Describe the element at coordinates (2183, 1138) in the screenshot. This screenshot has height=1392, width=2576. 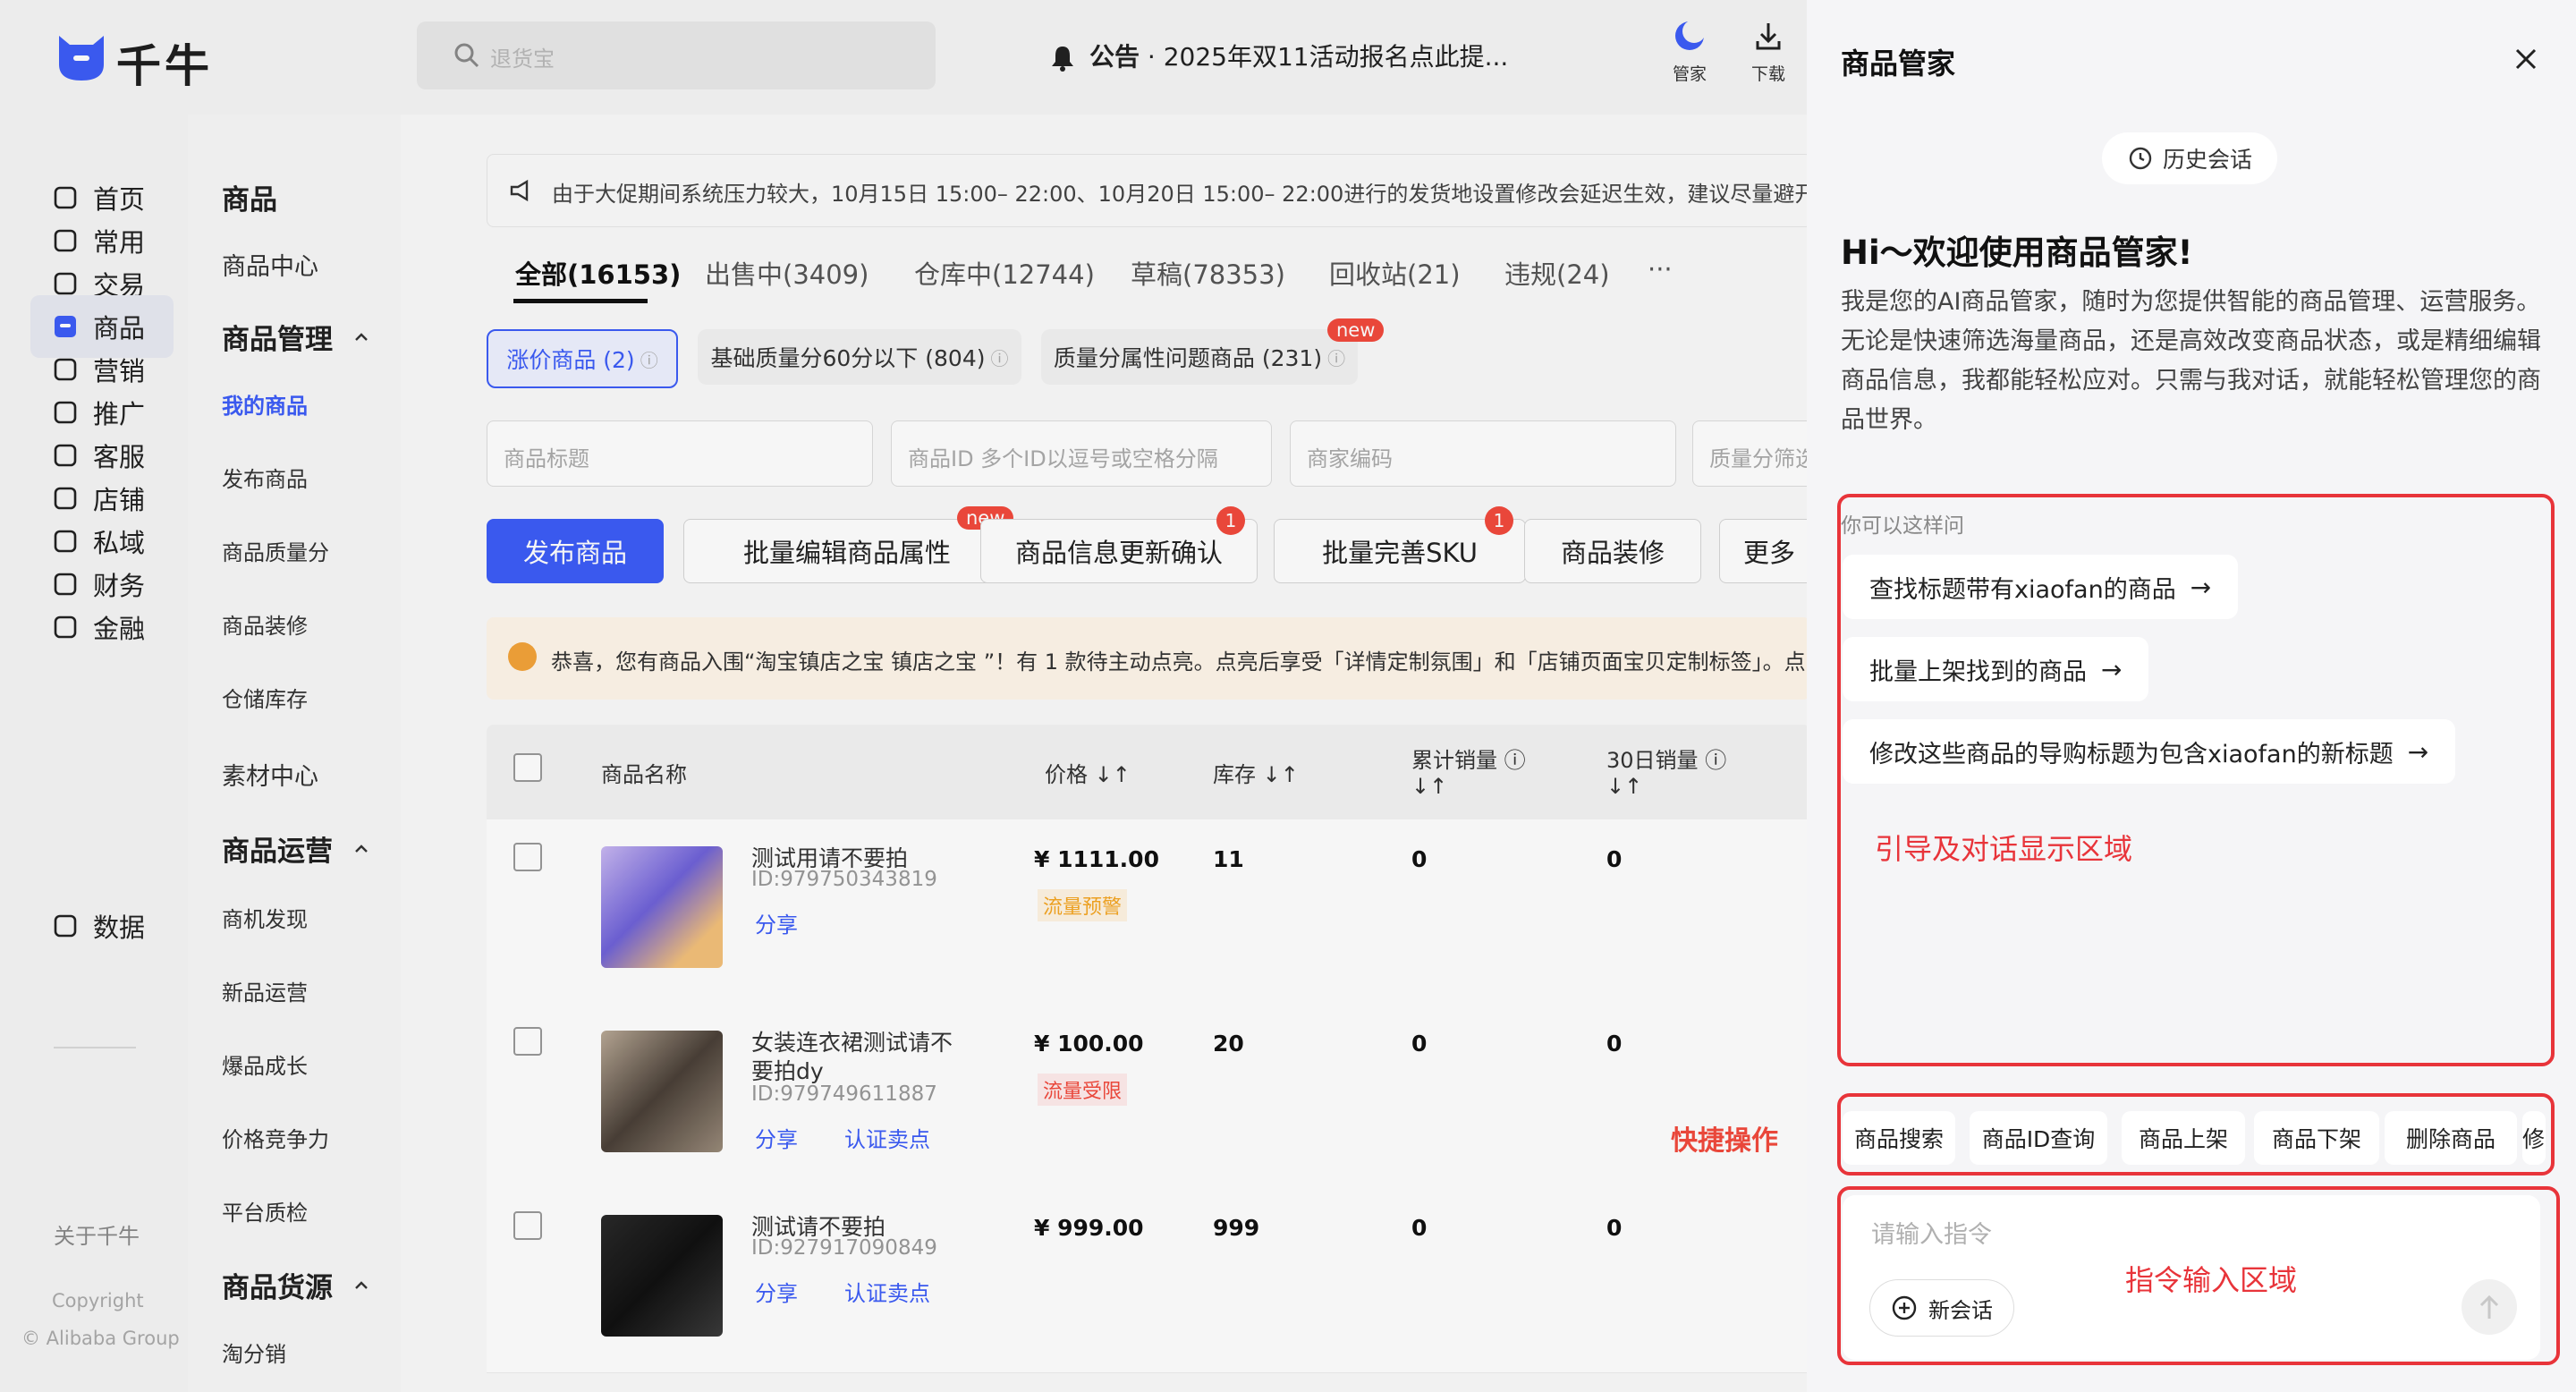
I see `quick-action-2: 商品上架` at that location.